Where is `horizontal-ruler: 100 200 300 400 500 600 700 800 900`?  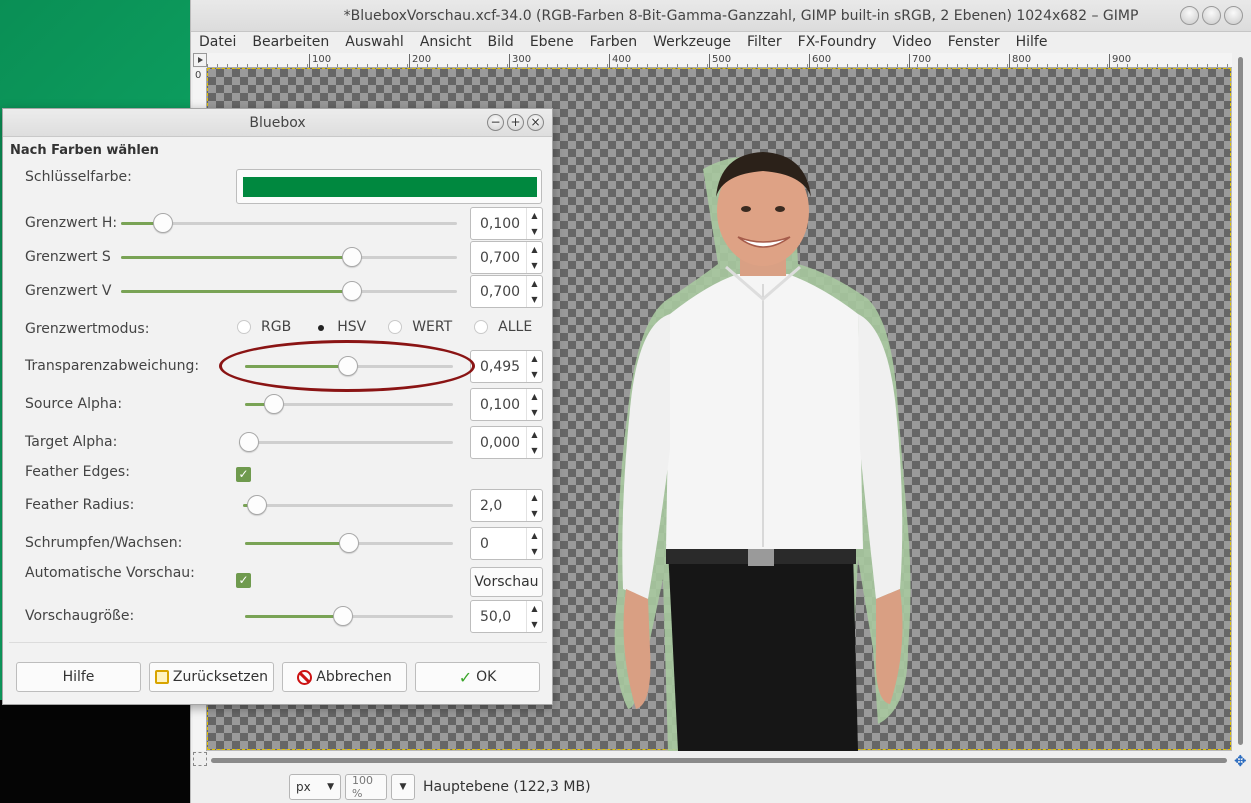 horizontal-ruler: 100 200 300 400 500 600 700 800 900 is located at coordinates (719, 60).